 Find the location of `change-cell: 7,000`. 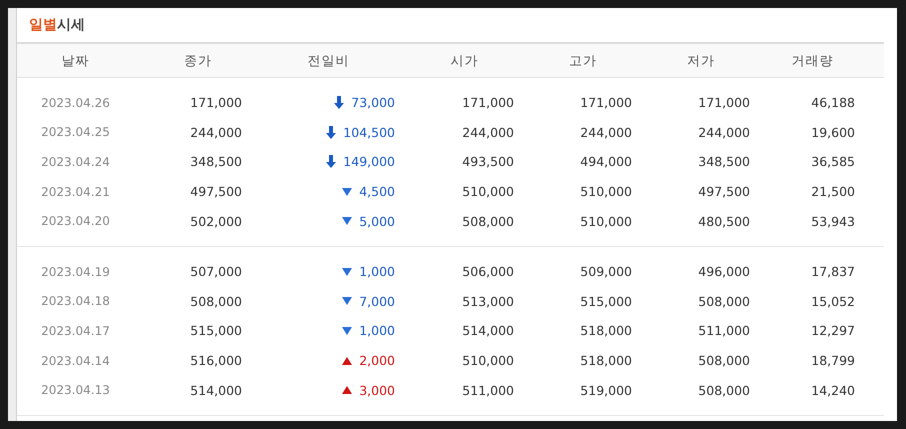

change-cell: 7,000 is located at coordinates (377, 301).